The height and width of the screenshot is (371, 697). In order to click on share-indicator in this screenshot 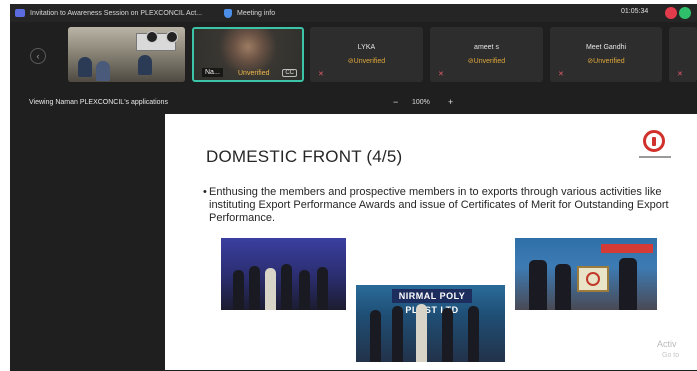, I will do `click(685, 13)`.